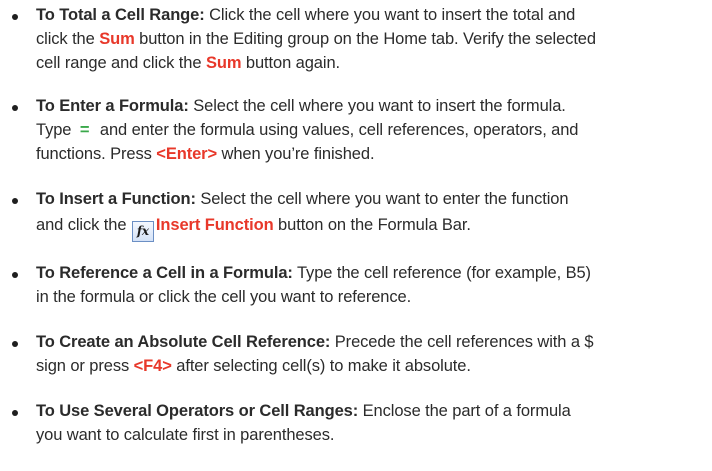 The image size is (712, 471). What do you see at coordinates (121, 63) in the screenshot?
I see `tip-text: cell range and click the` at bounding box center [121, 63].